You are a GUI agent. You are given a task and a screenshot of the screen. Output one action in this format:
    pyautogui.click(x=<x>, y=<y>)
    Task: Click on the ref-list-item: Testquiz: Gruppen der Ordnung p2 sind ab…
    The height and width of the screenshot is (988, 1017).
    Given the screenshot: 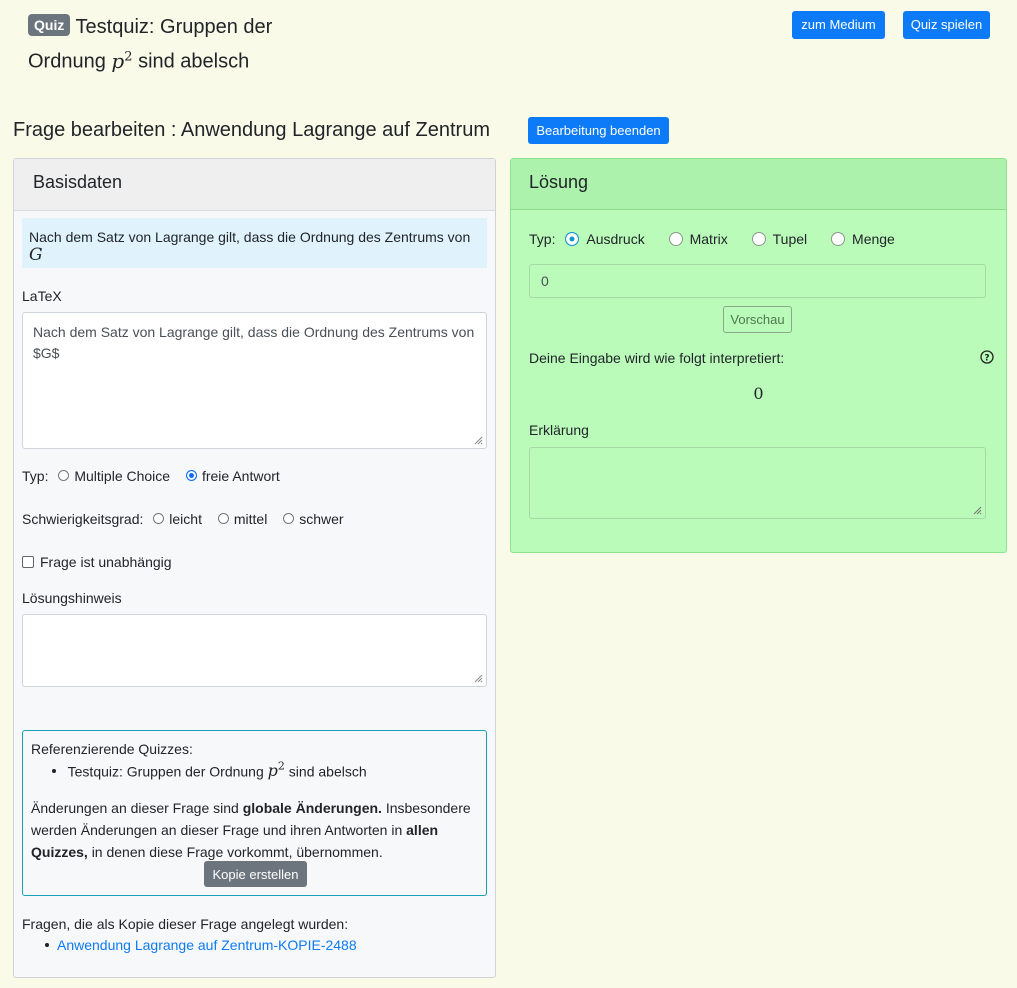 What is the action you would take?
    pyautogui.click(x=209, y=770)
    